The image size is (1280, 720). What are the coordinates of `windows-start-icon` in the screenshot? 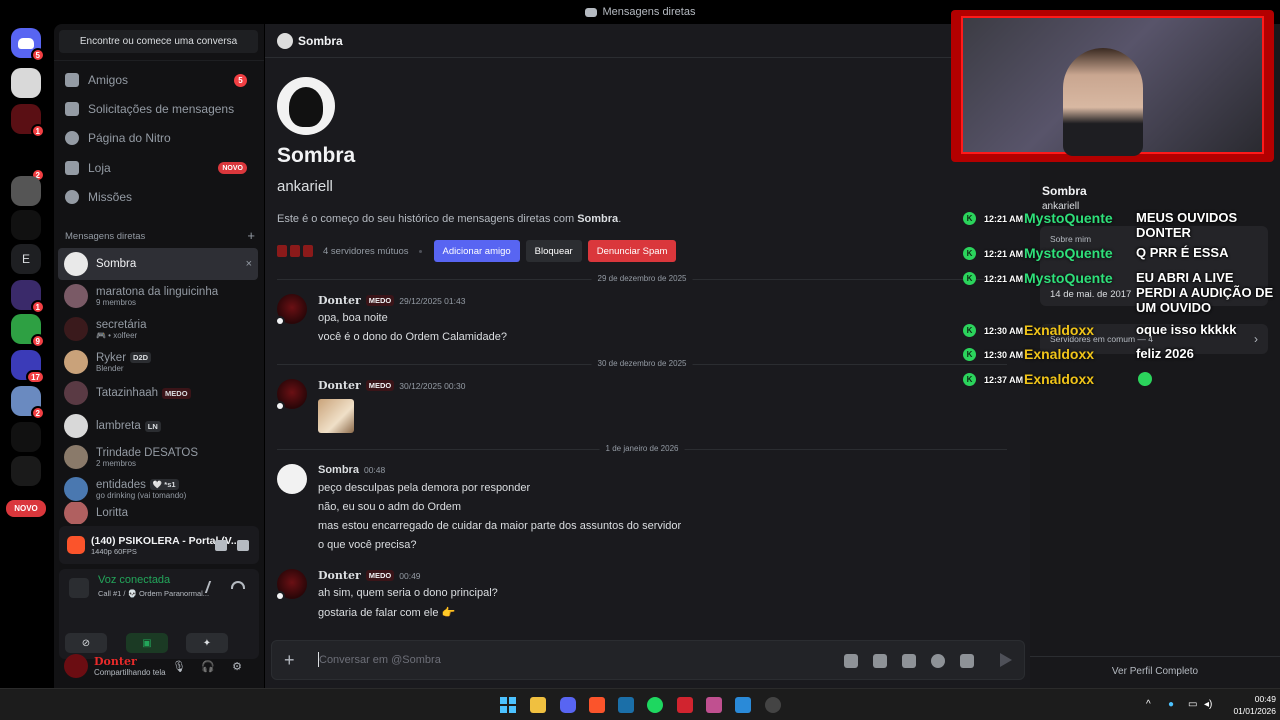 It's located at (508, 705).